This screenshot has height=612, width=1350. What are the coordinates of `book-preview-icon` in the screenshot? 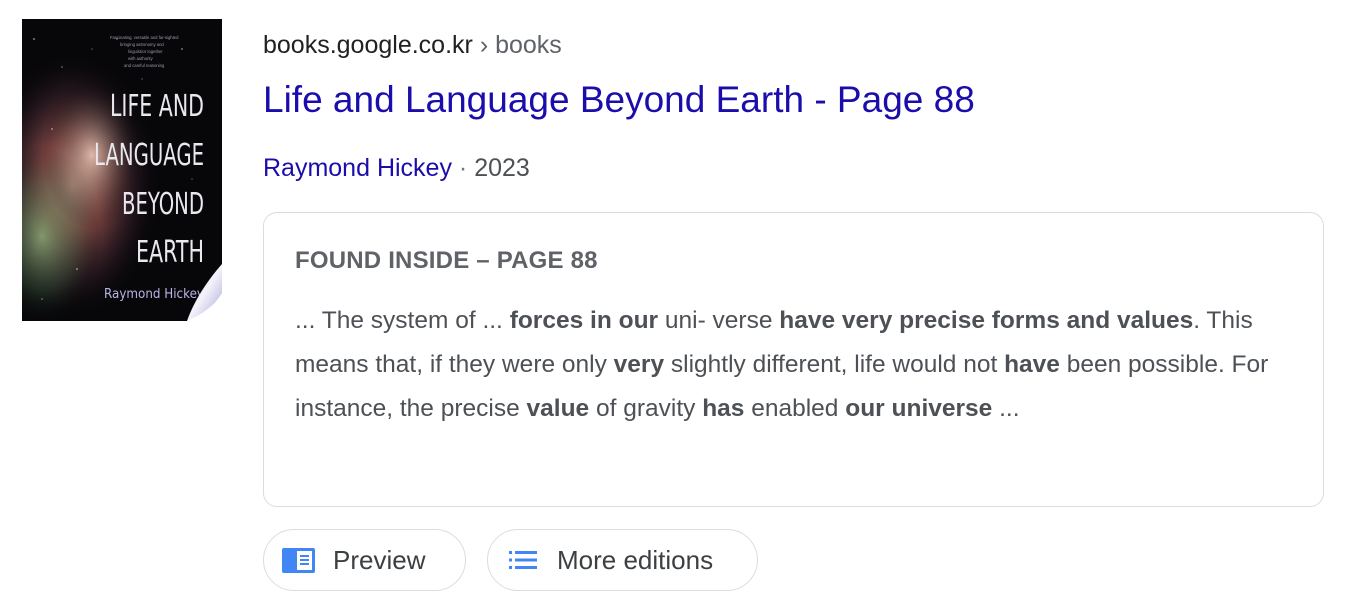 It's located at (298, 560).